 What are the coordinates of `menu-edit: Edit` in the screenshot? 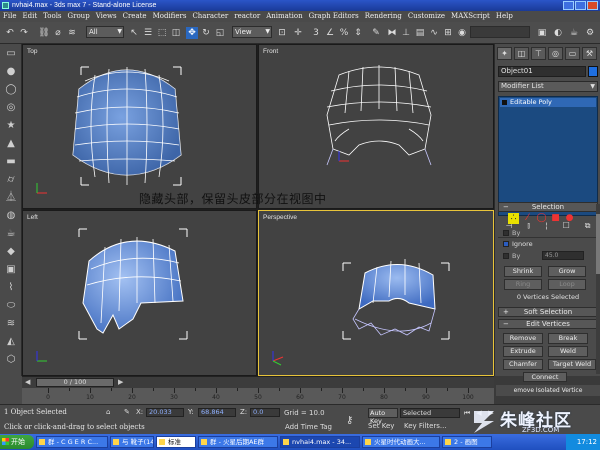 It's located at (29, 16).